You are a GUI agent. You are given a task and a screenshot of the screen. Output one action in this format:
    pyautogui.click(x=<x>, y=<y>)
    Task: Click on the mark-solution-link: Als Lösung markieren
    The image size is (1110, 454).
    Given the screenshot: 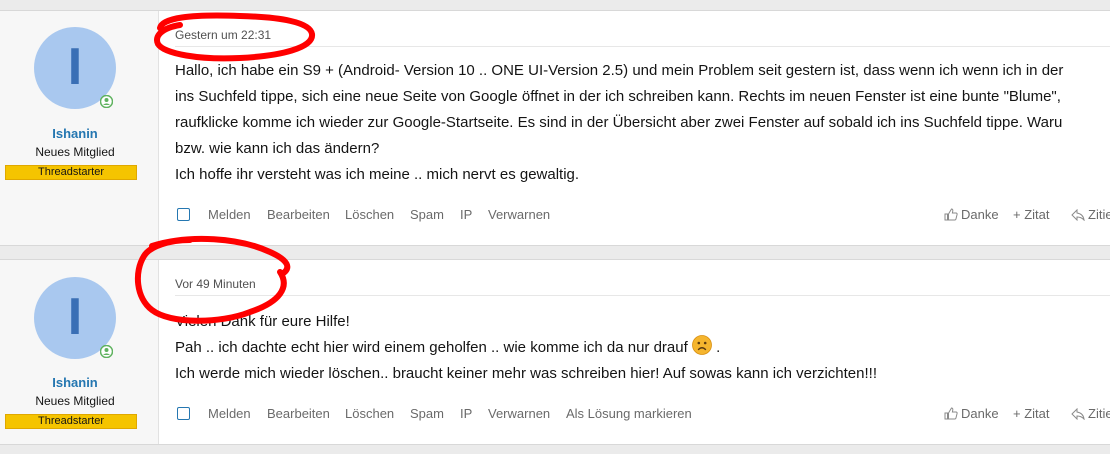 What is the action you would take?
    pyautogui.click(x=629, y=413)
    